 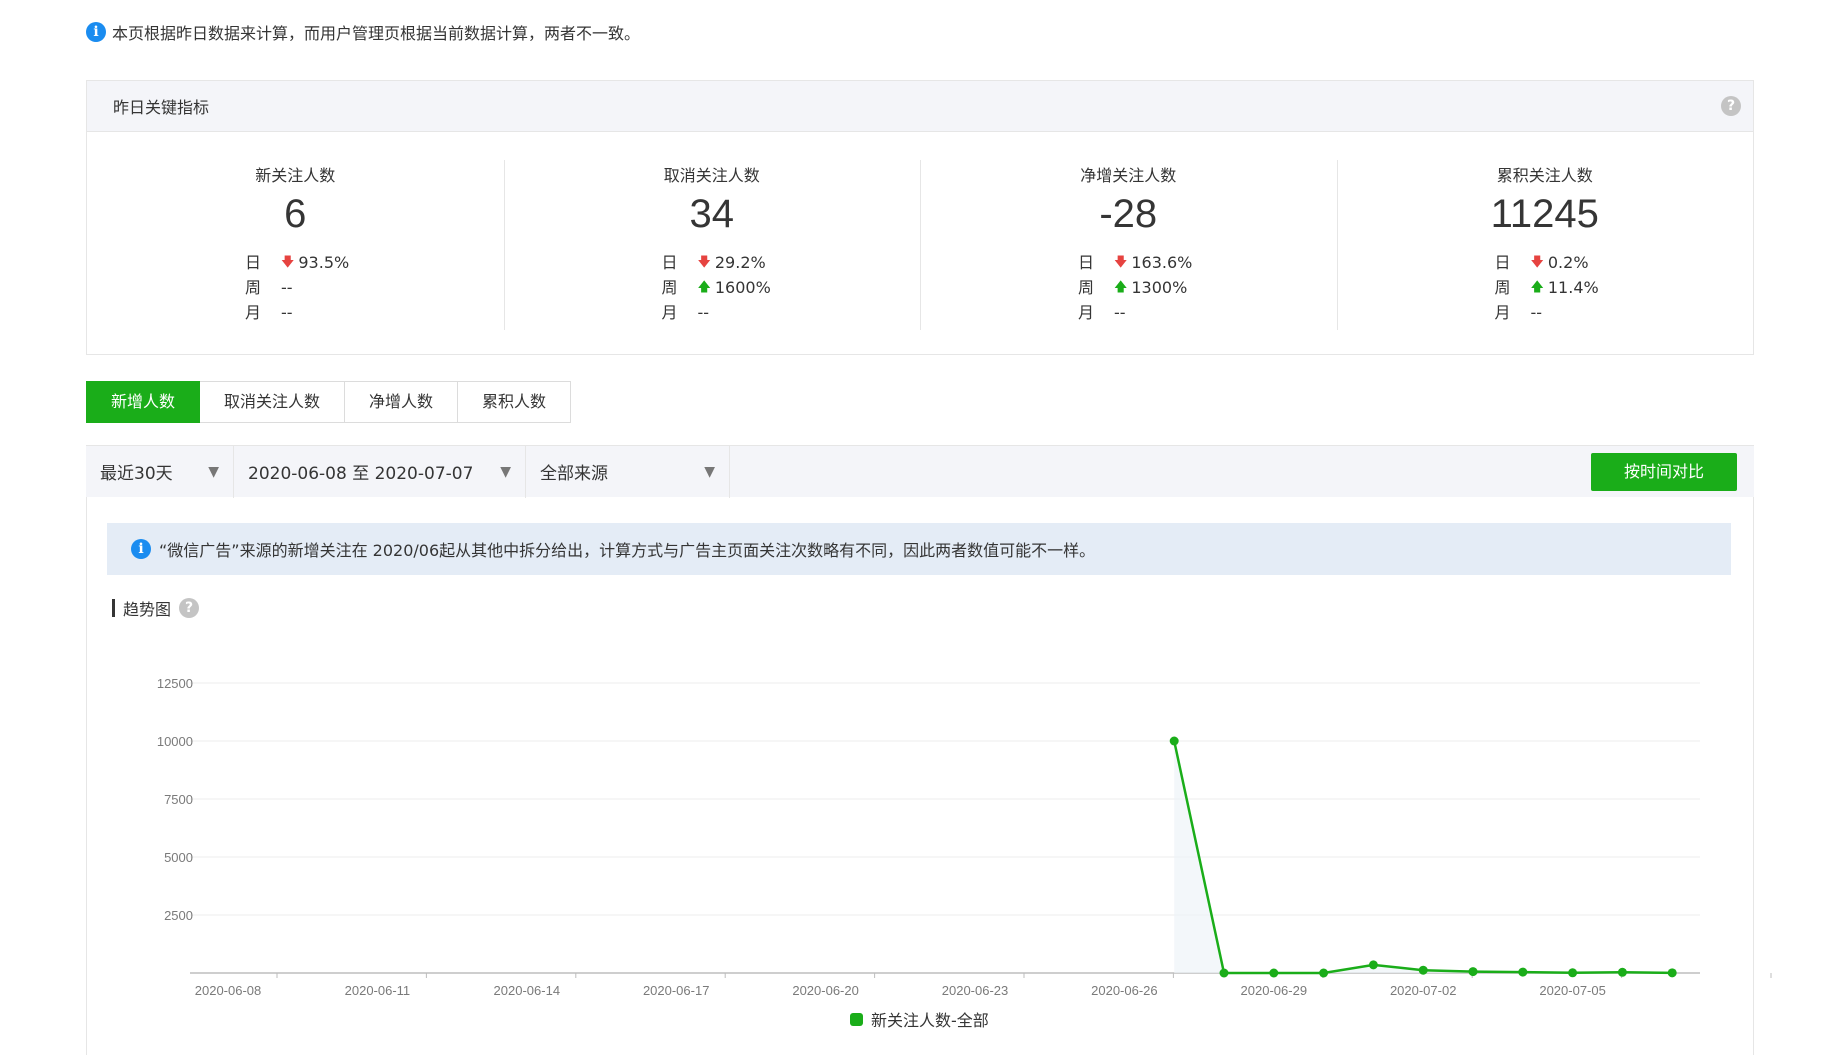 I want to click on x-tick-label: 2020-06-17, so click(x=676, y=990).